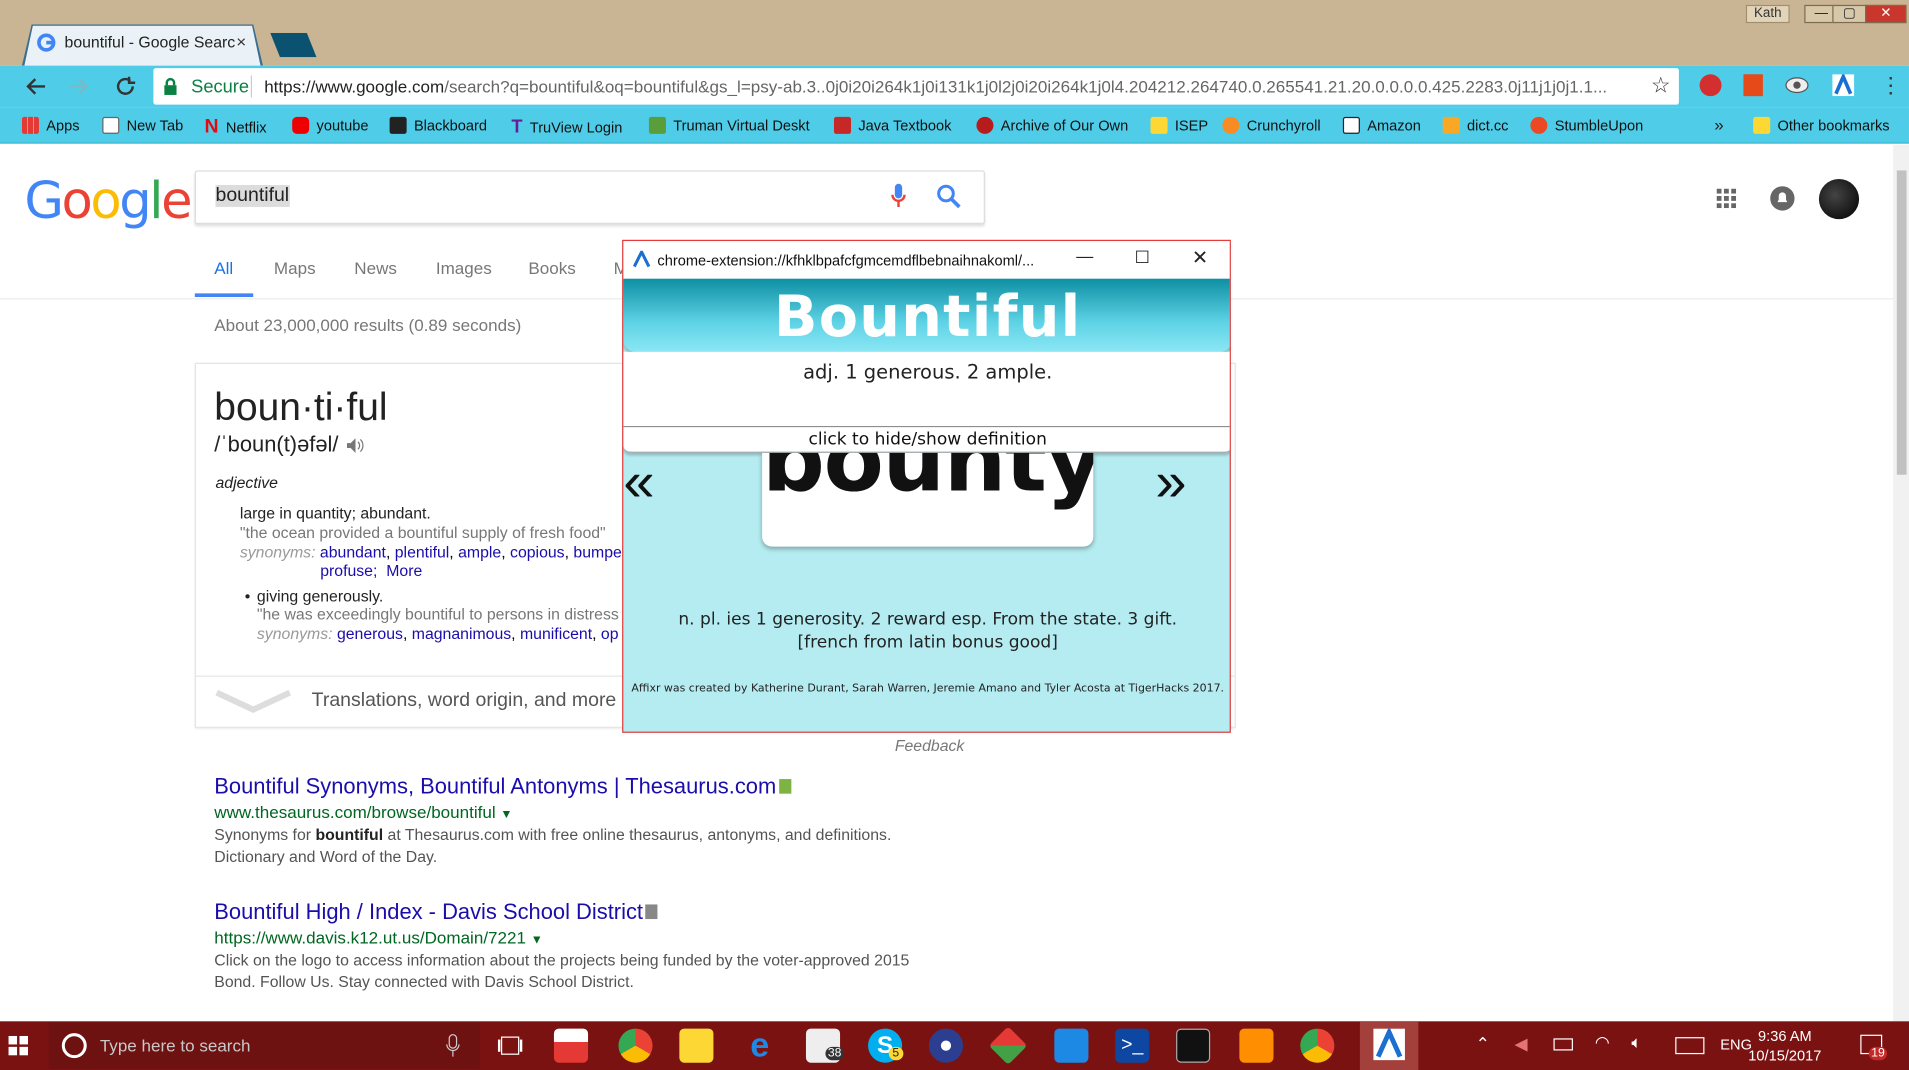 This screenshot has height=1070, width=1909. What do you see at coordinates (1785, 1055) in the screenshot?
I see `clock-date: 10/15/2017` at bounding box center [1785, 1055].